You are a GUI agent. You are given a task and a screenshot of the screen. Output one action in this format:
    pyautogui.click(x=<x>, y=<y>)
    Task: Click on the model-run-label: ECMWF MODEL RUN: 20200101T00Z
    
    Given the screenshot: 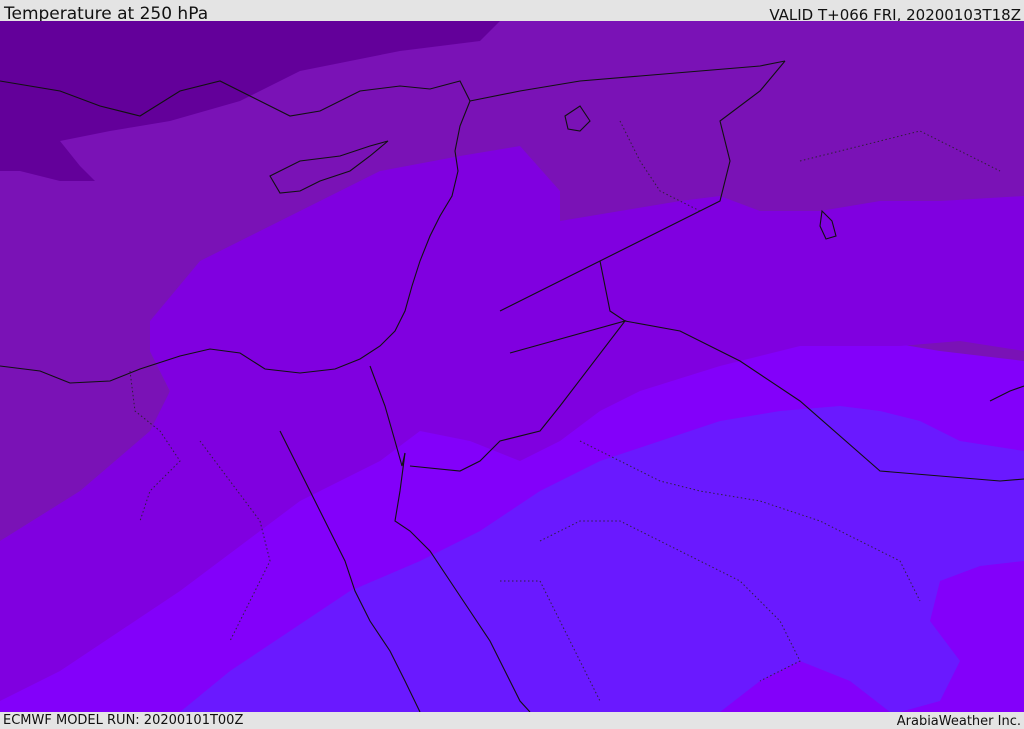 What is the action you would take?
    pyautogui.click(x=123, y=720)
    